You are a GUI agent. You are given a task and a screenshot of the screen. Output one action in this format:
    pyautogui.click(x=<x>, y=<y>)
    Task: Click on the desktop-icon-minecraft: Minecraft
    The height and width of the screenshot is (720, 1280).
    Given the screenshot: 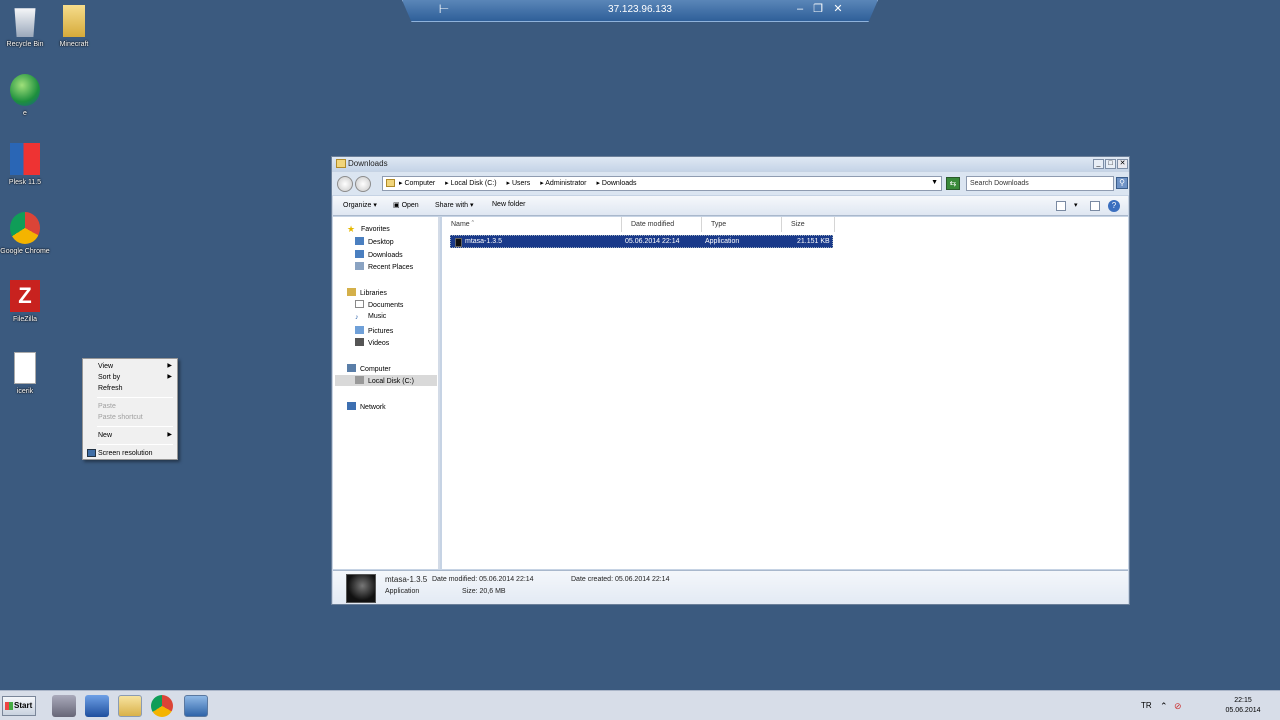 What is the action you would take?
    pyautogui.click(x=74, y=27)
    